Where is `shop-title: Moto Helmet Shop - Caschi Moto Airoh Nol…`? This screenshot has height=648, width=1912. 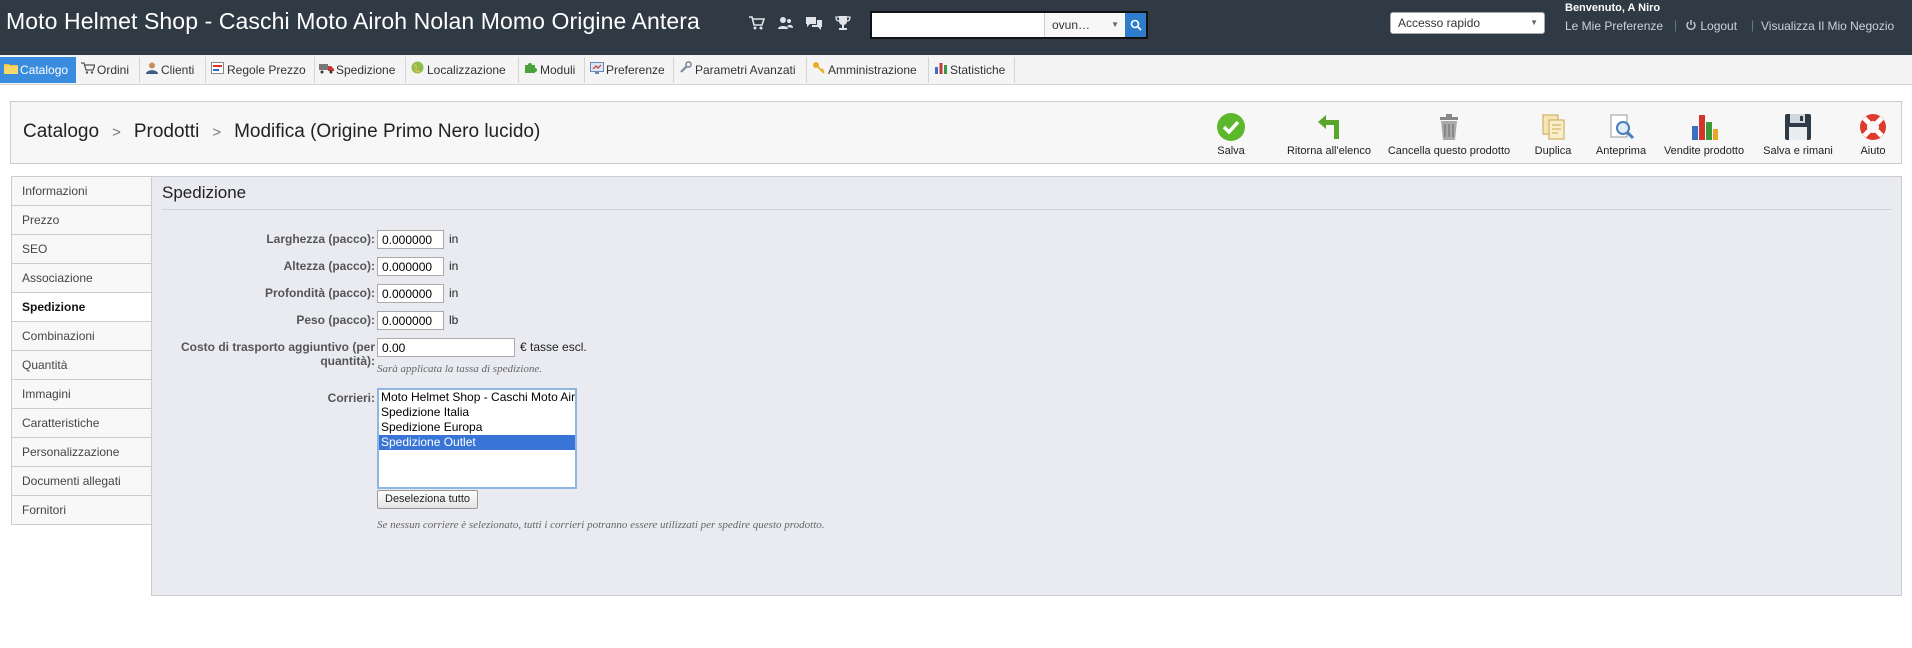 shop-title: Moto Helmet Shop - Caschi Moto Airoh Nol… is located at coordinates (353, 21).